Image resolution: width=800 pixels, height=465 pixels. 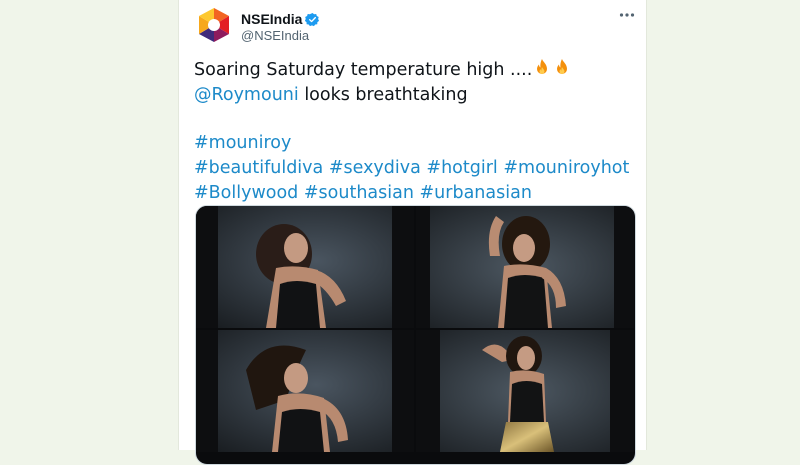 I want to click on tweet-text-line-2: @Roymouni looks breathtaking, so click(x=414, y=95).